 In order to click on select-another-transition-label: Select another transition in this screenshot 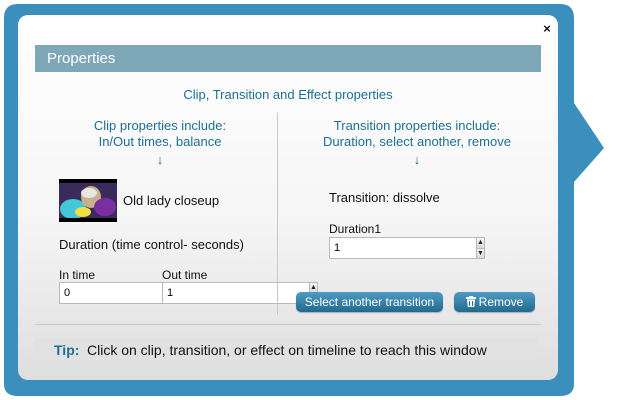, I will do `click(369, 302)`.